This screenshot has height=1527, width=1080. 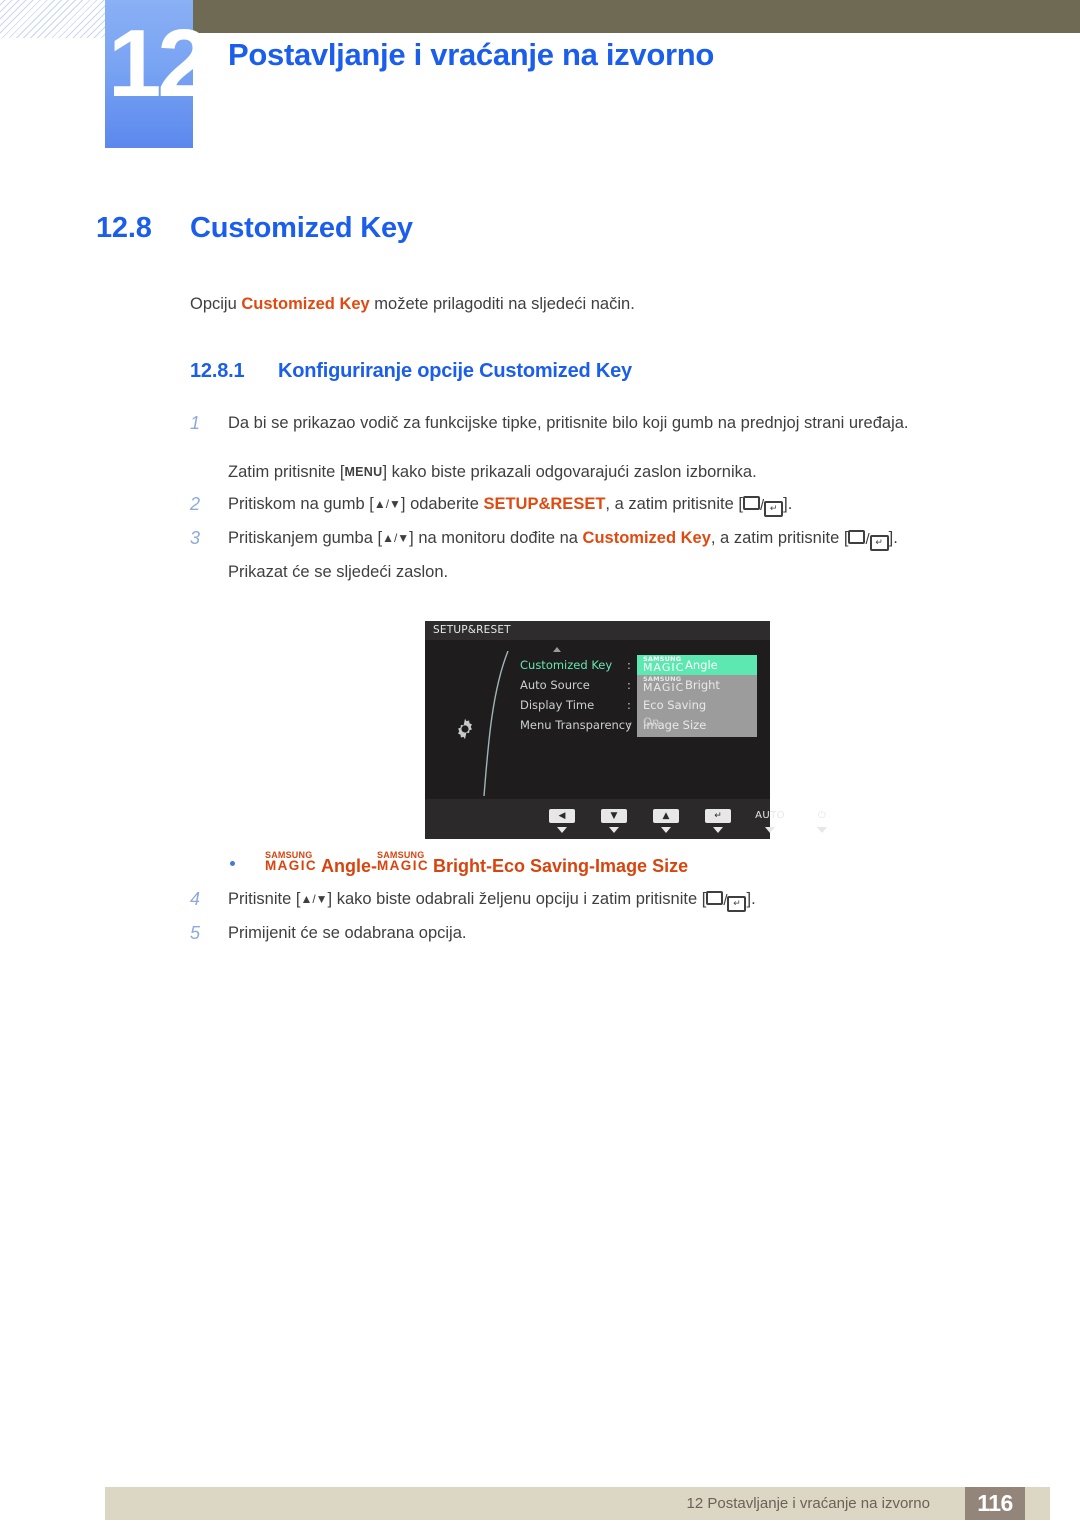 I want to click on step3-sub-text: Prikazat će se sljedeći zaslon., so click(x=338, y=572).